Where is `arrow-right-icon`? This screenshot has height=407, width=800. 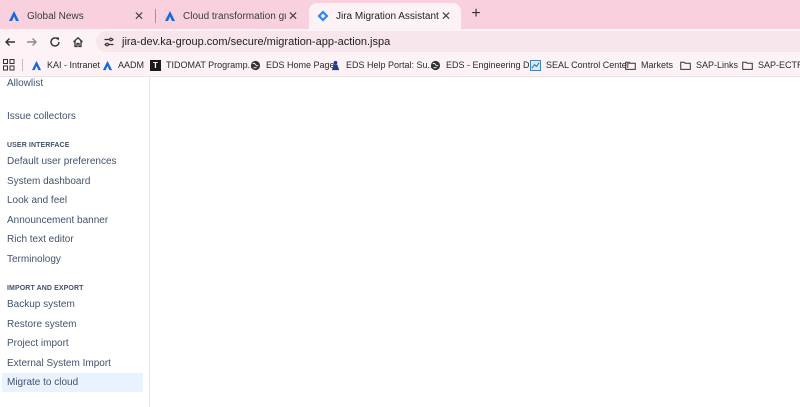
arrow-right-icon is located at coordinates (31, 41).